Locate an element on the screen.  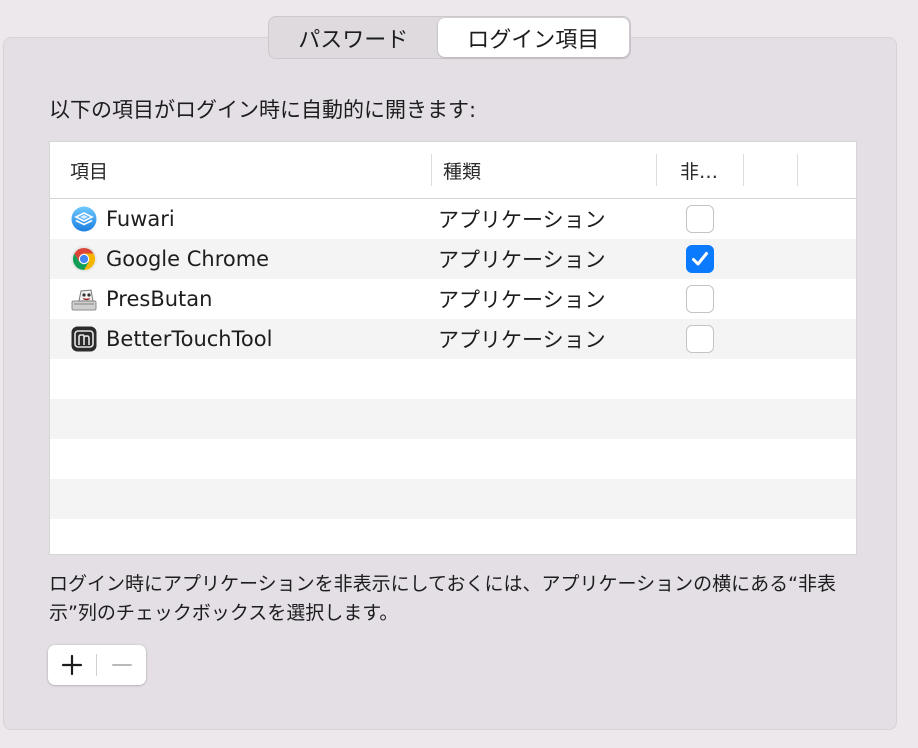
item-name: BetterTouchTool is located at coordinates (189, 339).